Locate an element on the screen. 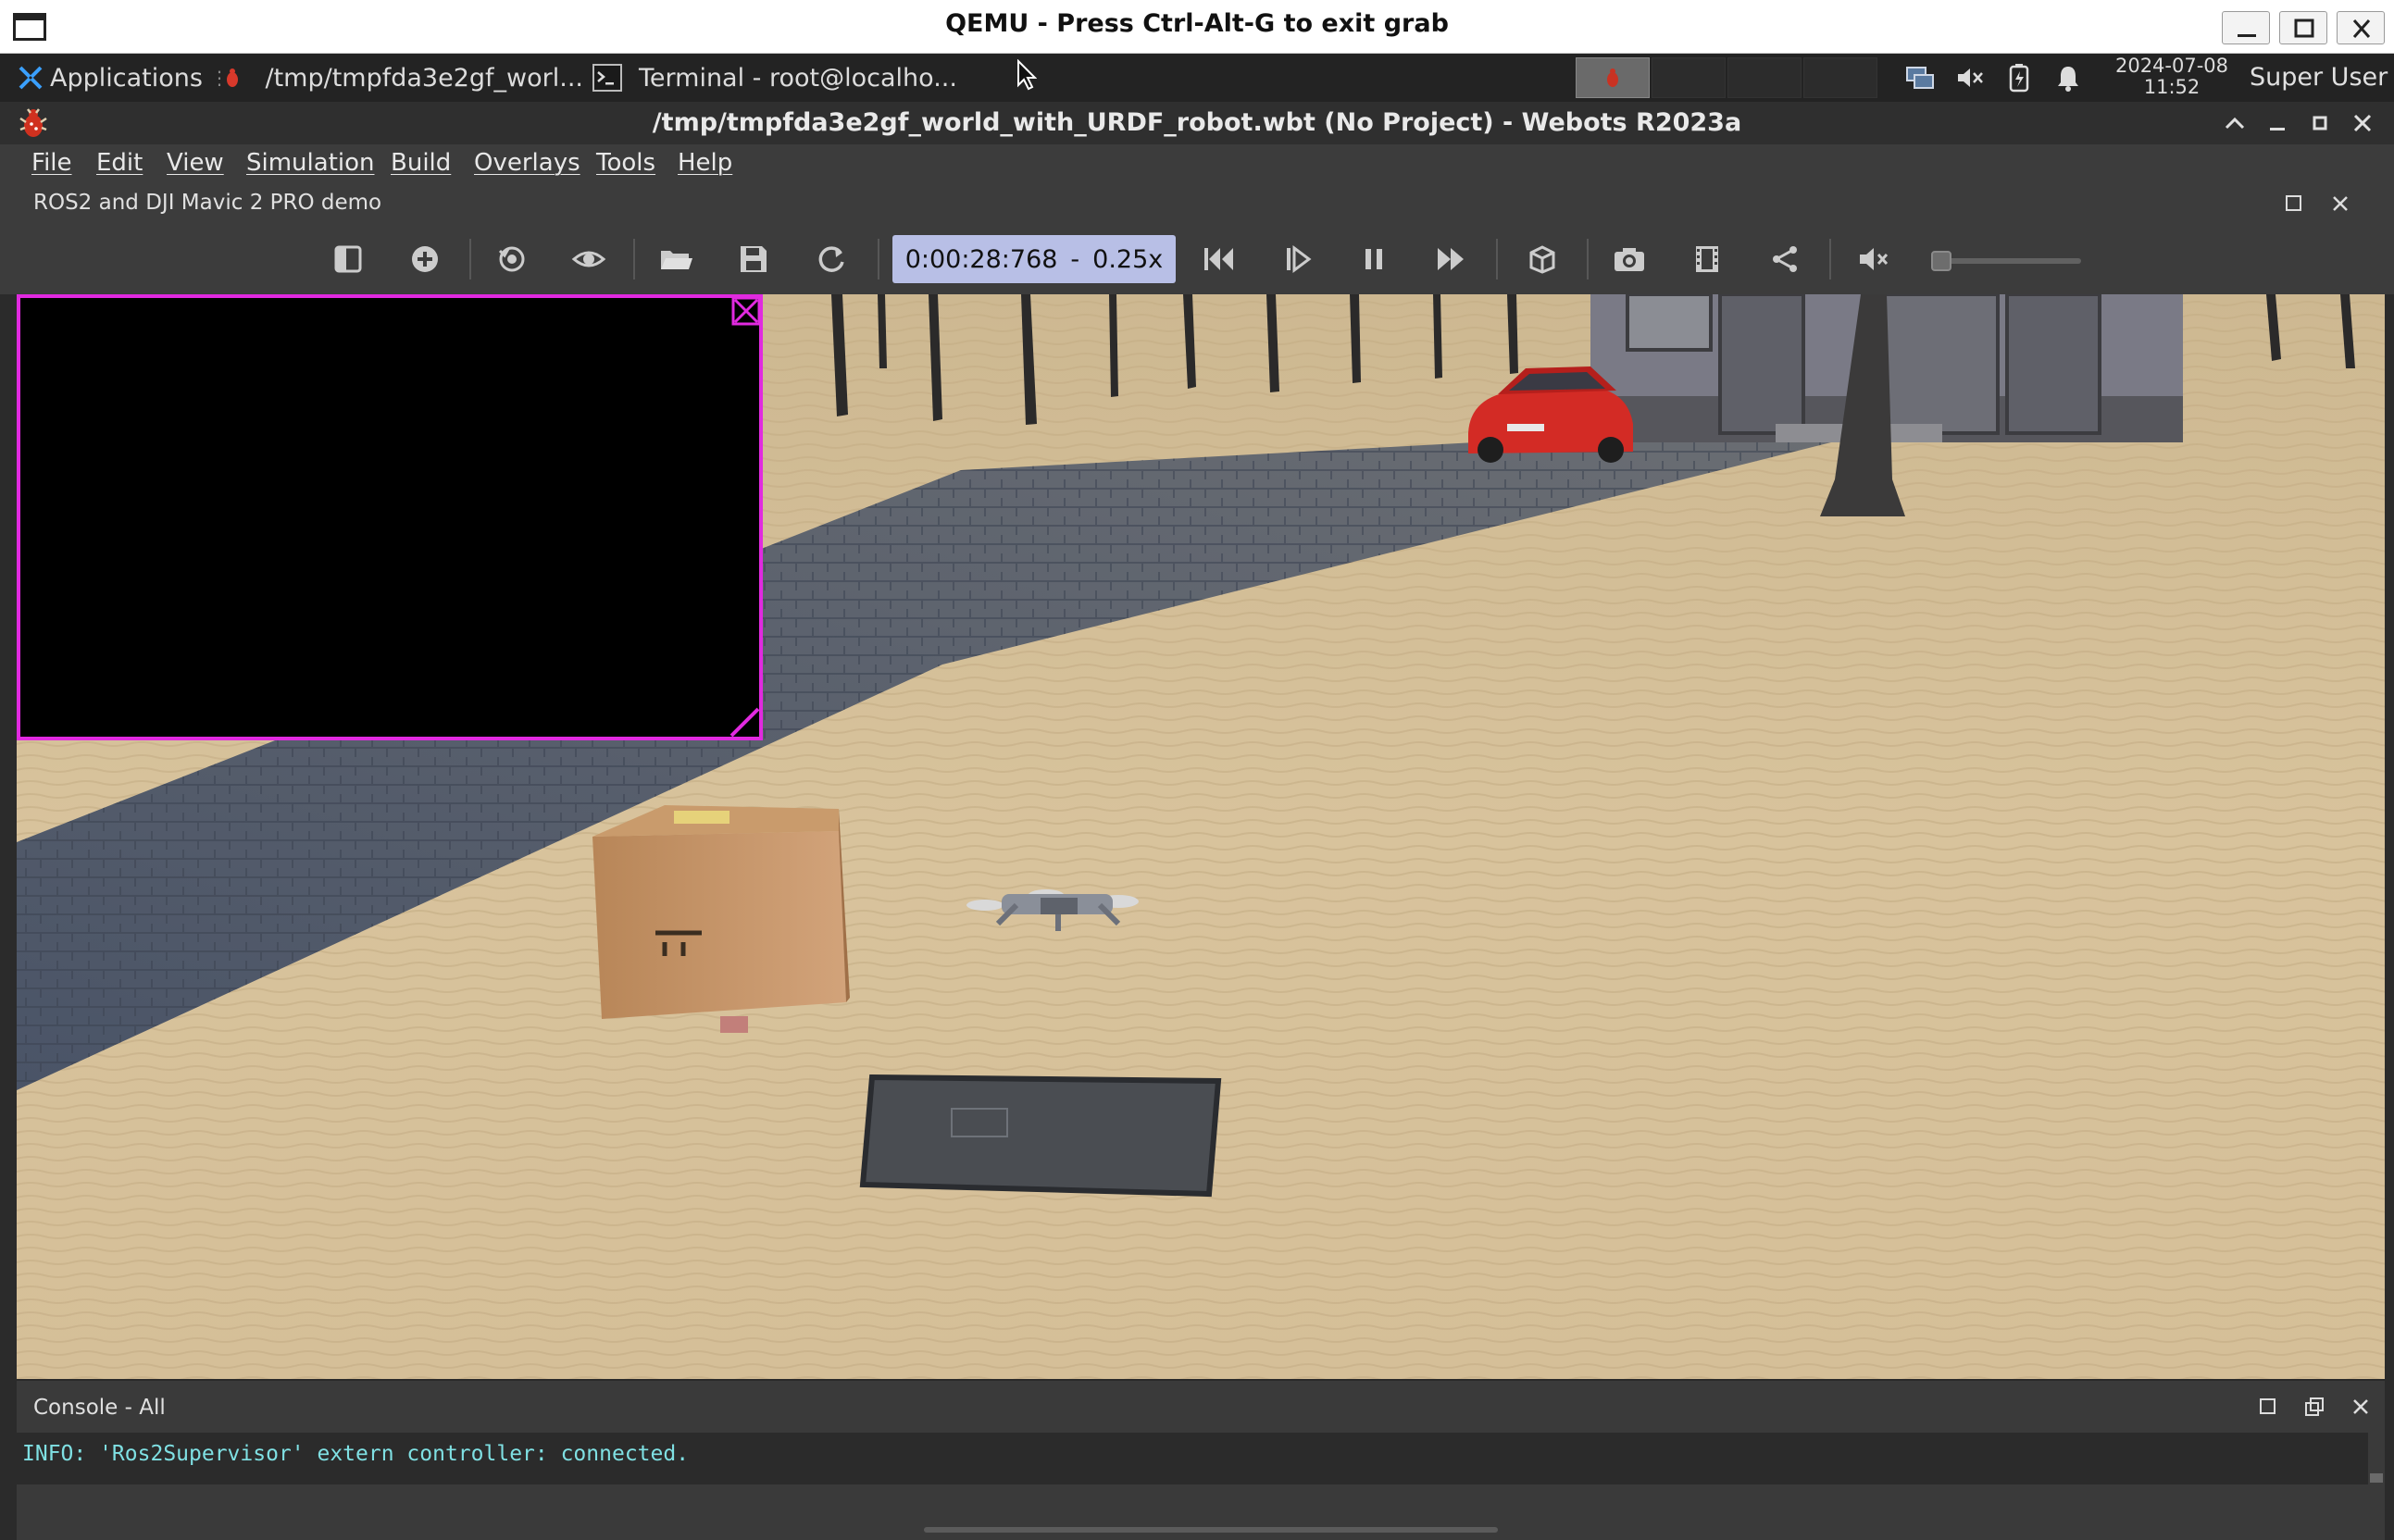 The height and width of the screenshot is (1540, 2394). volume-tray is located at coordinates (1970, 78).